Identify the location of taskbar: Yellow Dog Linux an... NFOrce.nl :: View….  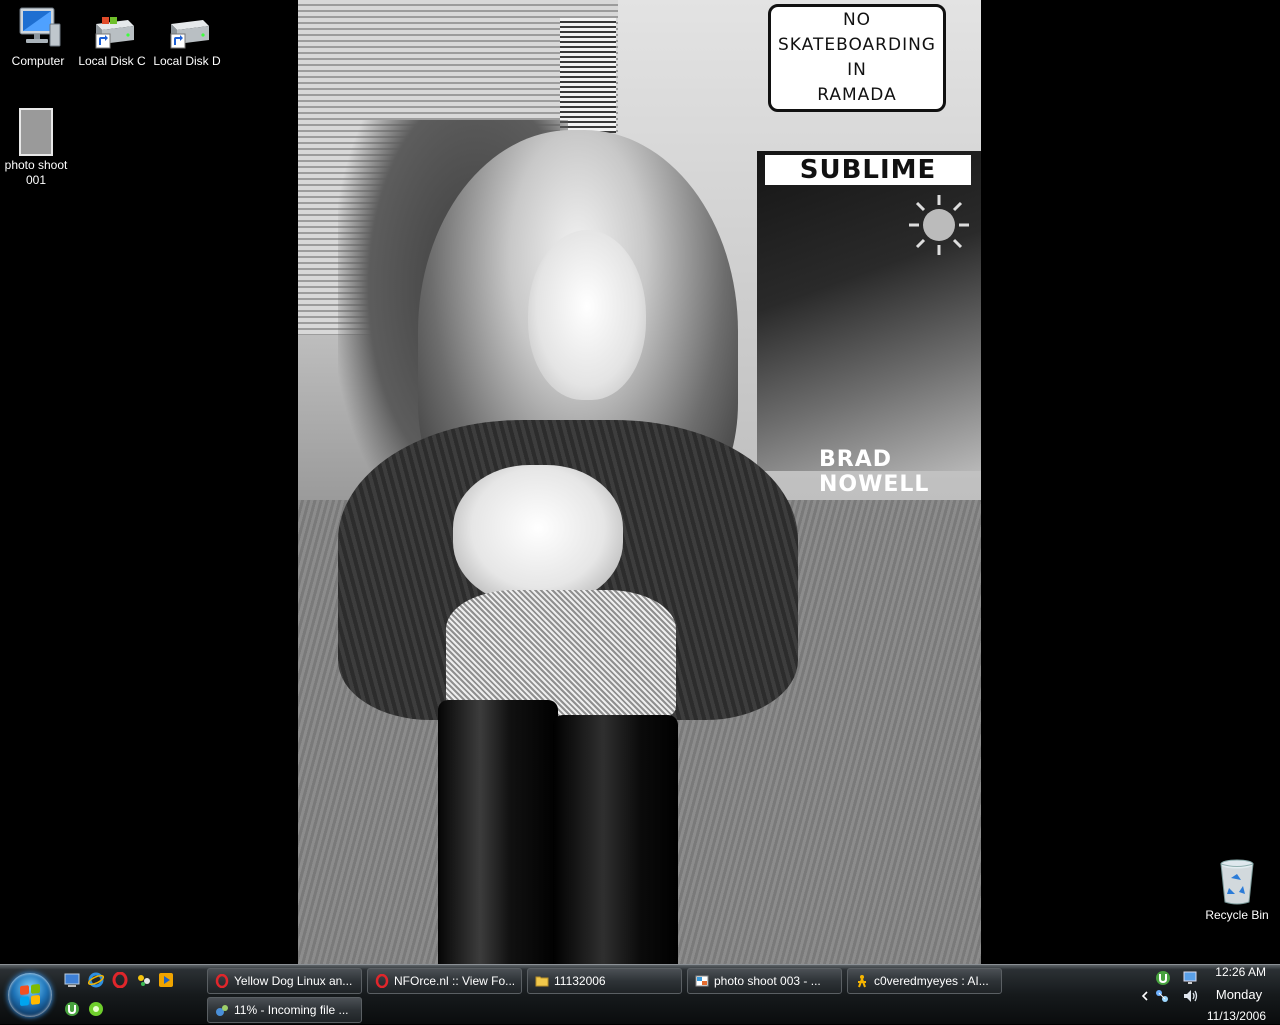
(640, 994).